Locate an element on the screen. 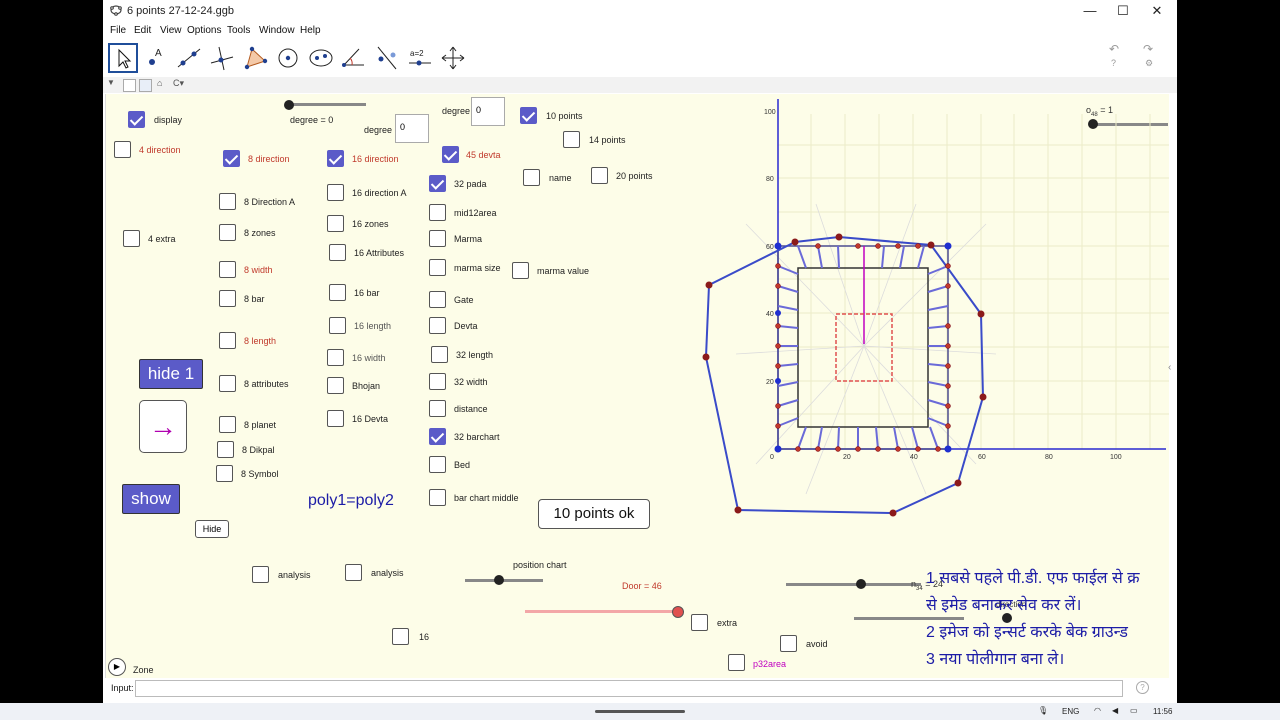 The width and height of the screenshot is (1280, 720). minimize-button: — is located at coordinates (1090, 11).